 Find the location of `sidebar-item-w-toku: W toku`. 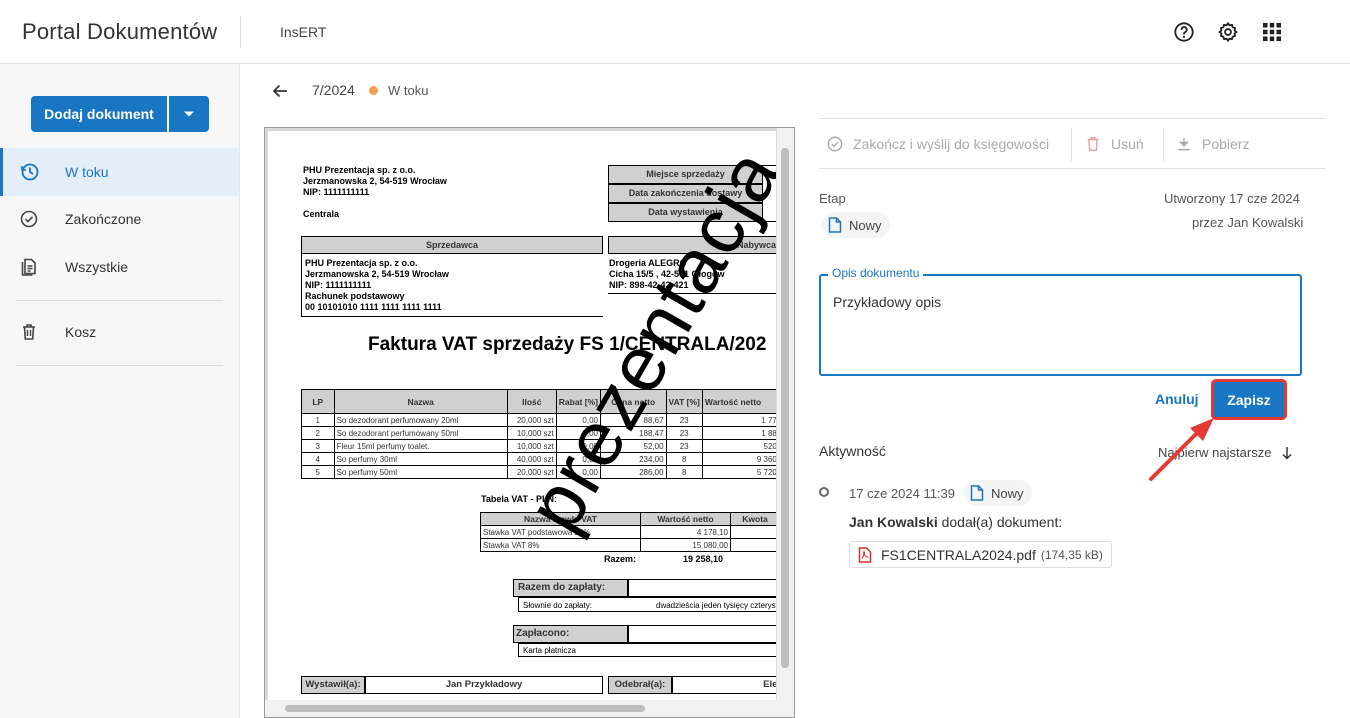

sidebar-item-w-toku: W toku is located at coordinates (119, 172).